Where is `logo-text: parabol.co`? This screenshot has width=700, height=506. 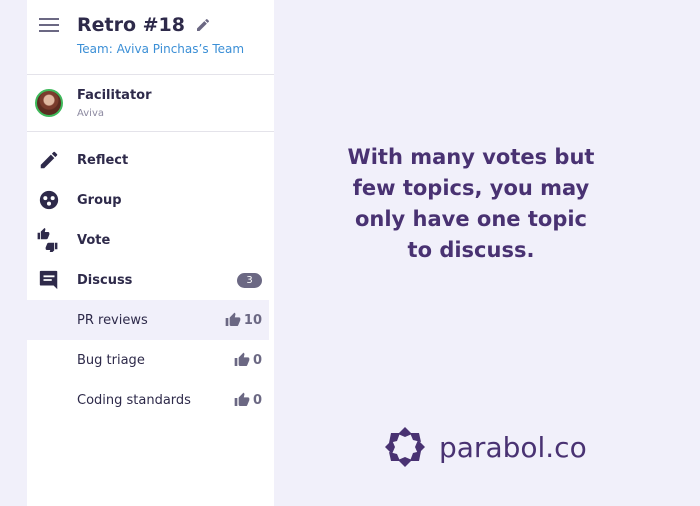
logo-text: parabol.co is located at coordinates (513, 447).